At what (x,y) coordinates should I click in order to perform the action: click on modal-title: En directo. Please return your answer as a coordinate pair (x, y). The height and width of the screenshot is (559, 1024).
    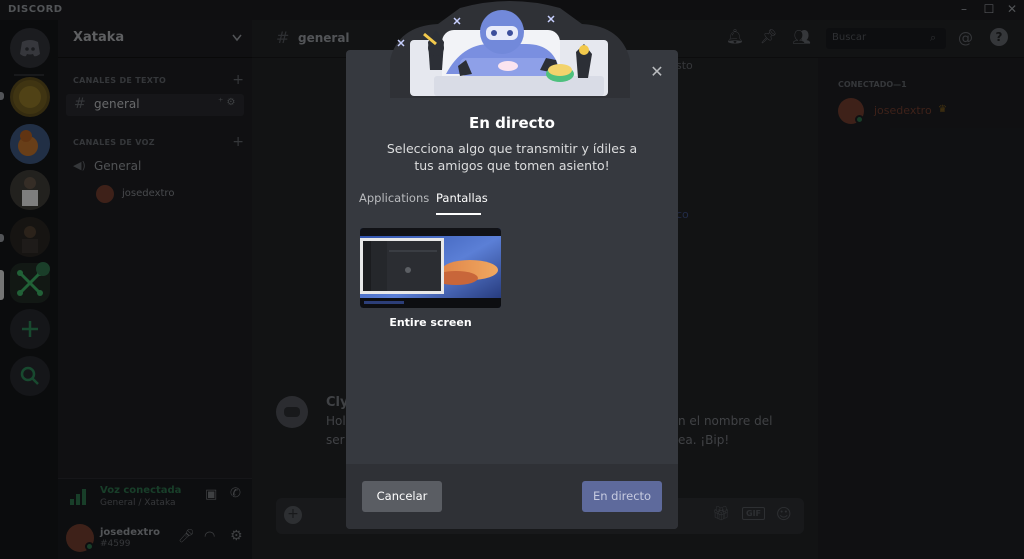
    Looking at the image, I should click on (512, 123).